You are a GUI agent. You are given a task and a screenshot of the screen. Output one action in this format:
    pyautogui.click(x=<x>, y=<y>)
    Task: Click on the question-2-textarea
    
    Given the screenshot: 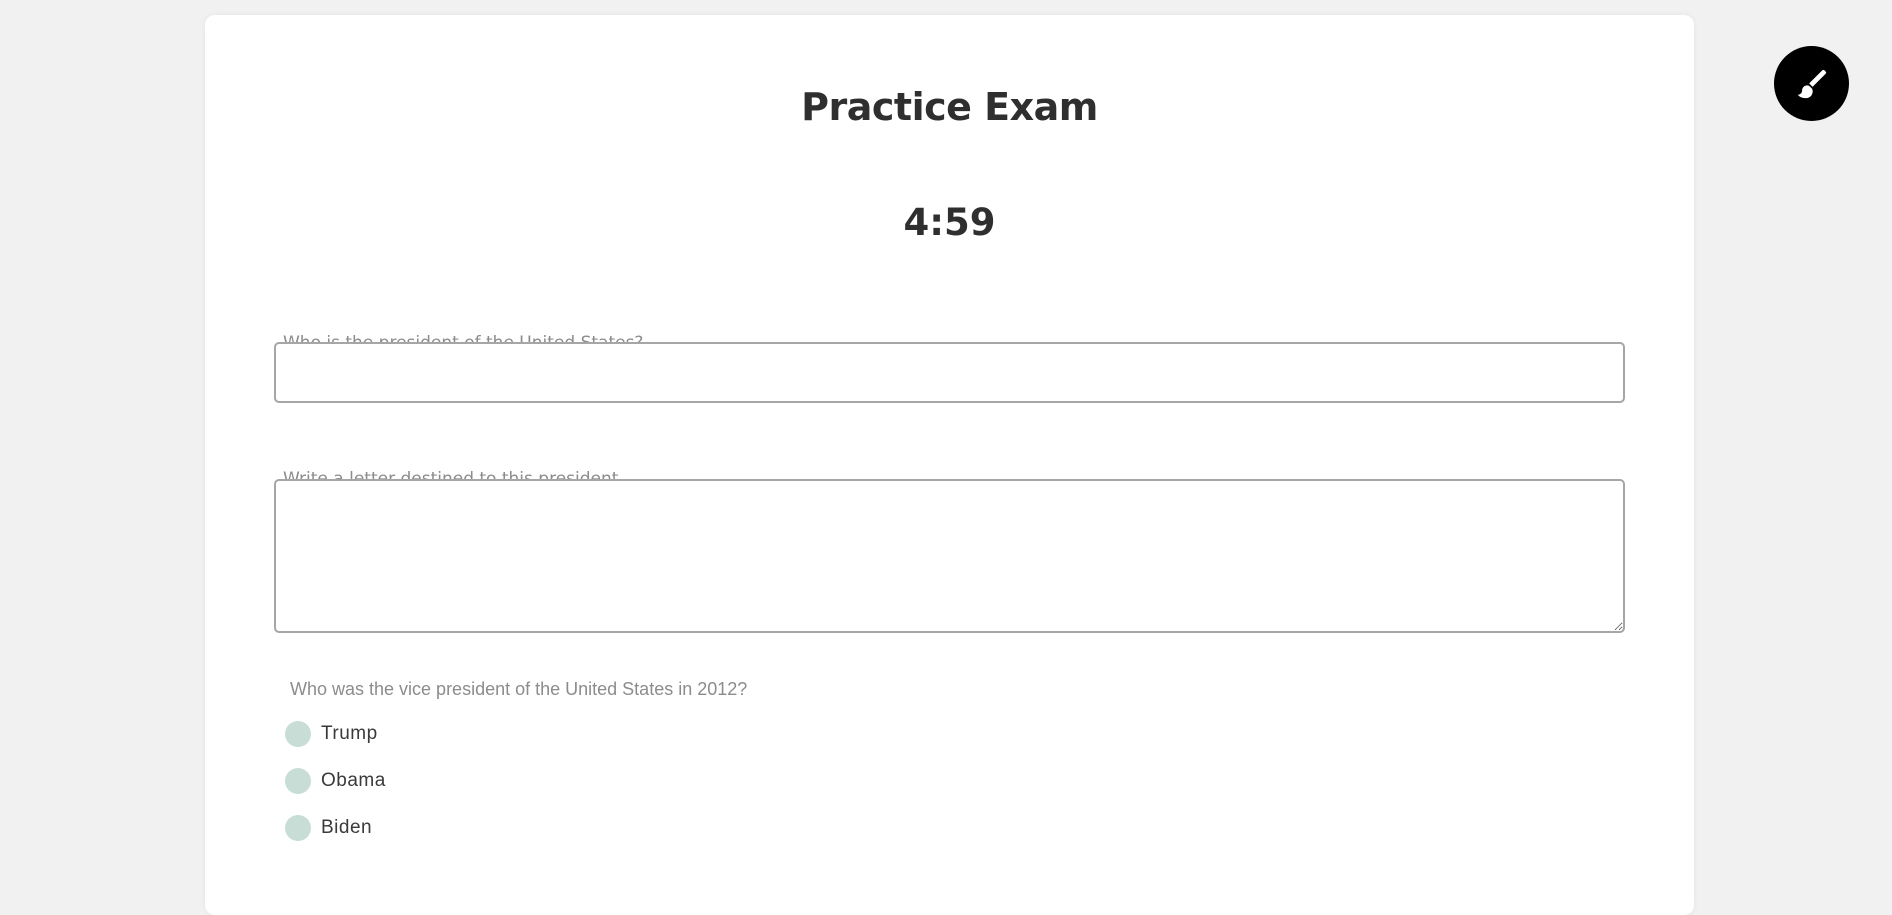 What is the action you would take?
    pyautogui.click(x=949, y=556)
    